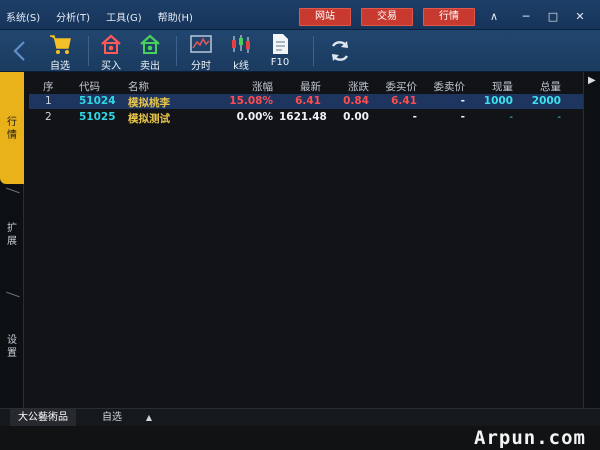 The width and height of the screenshot is (600, 450). What do you see at coordinates (48, 117) in the screenshot?
I see `row-index: 2` at bounding box center [48, 117].